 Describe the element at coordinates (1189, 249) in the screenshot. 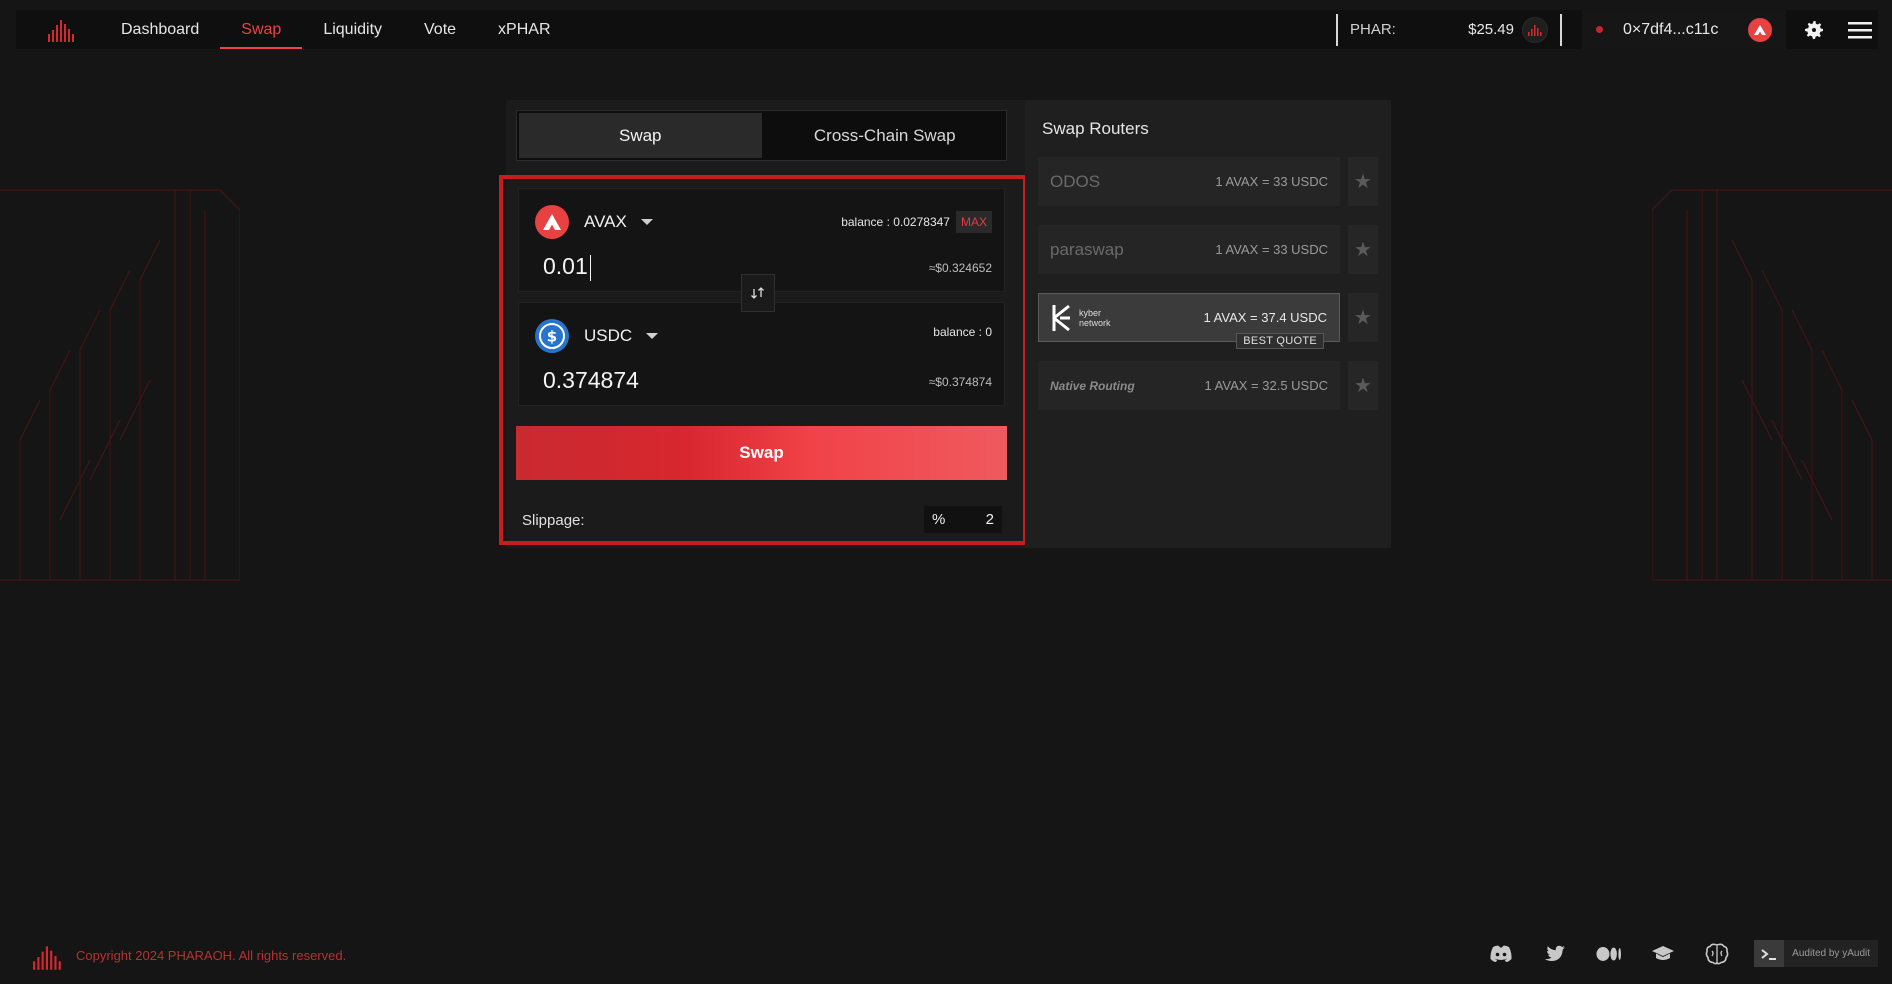

I see `router-paraswap: paraswap 1 AVAX = 33 USDC` at that location.